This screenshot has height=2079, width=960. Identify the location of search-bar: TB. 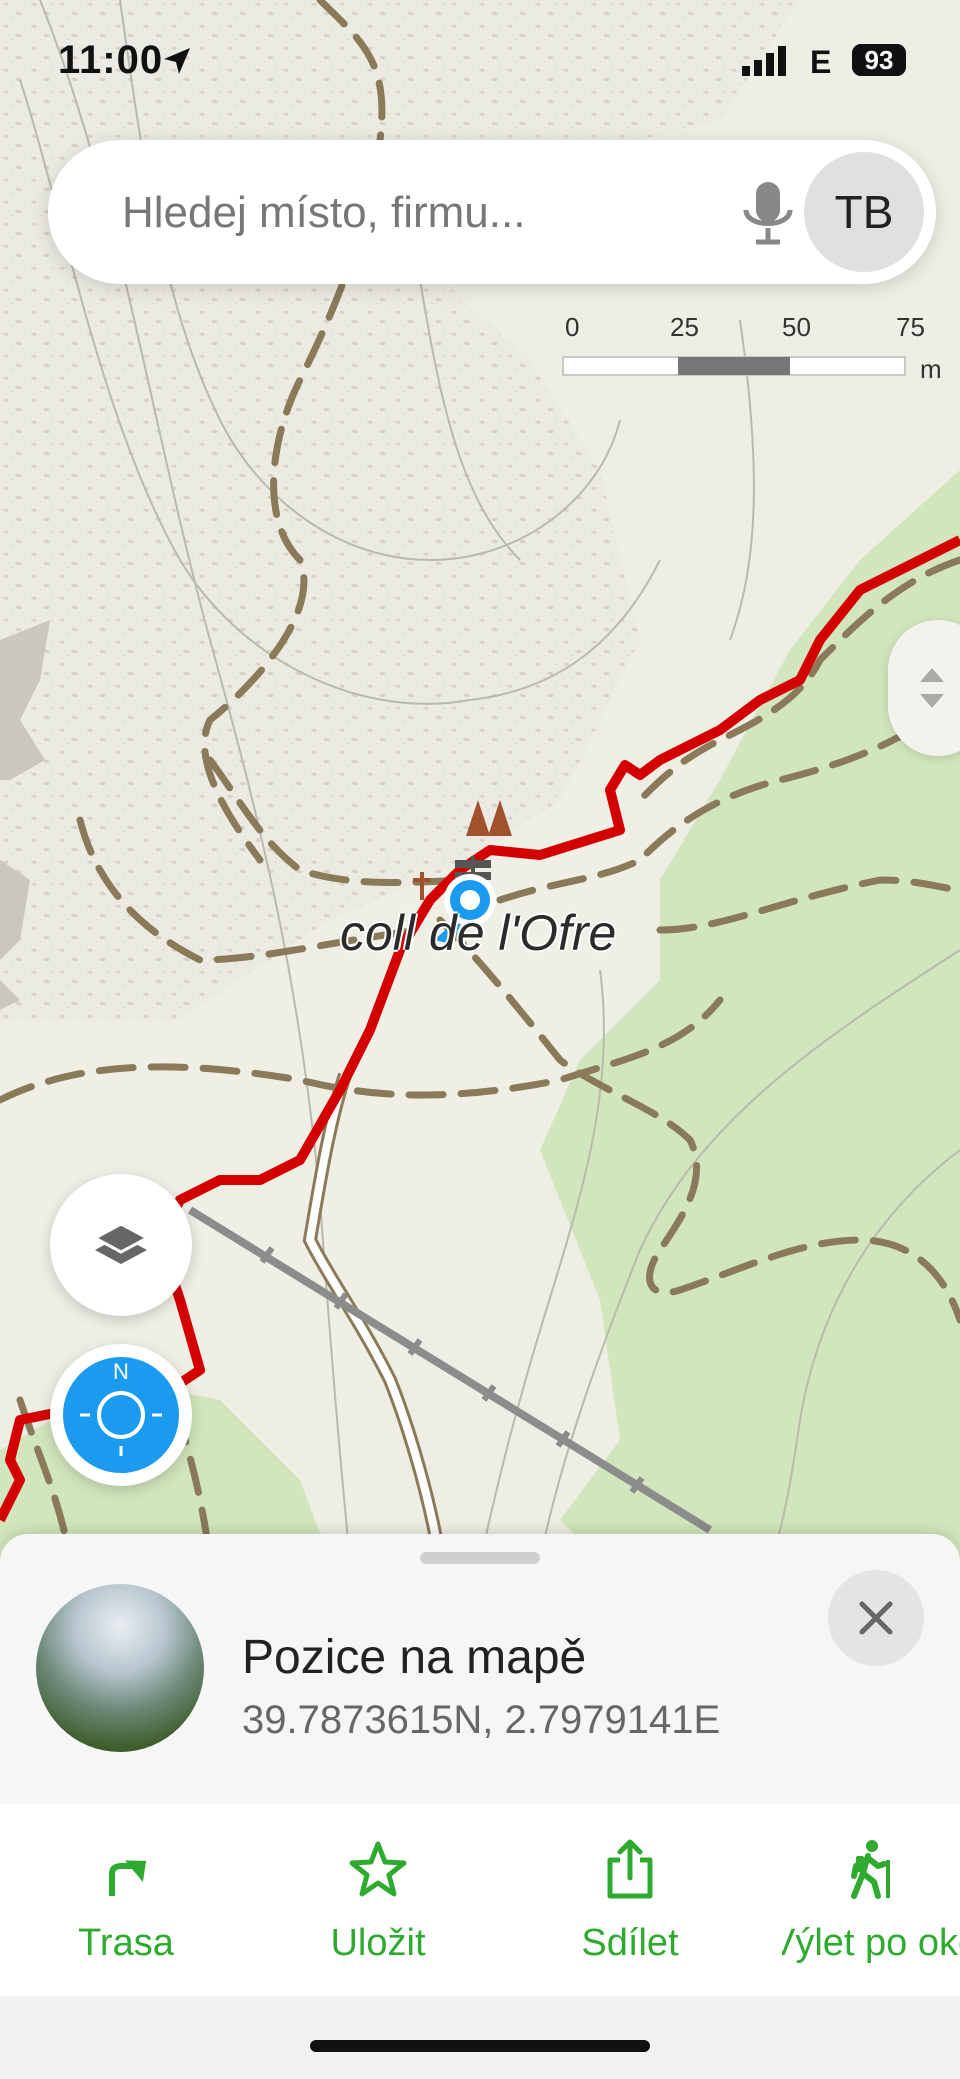
(492, 212).